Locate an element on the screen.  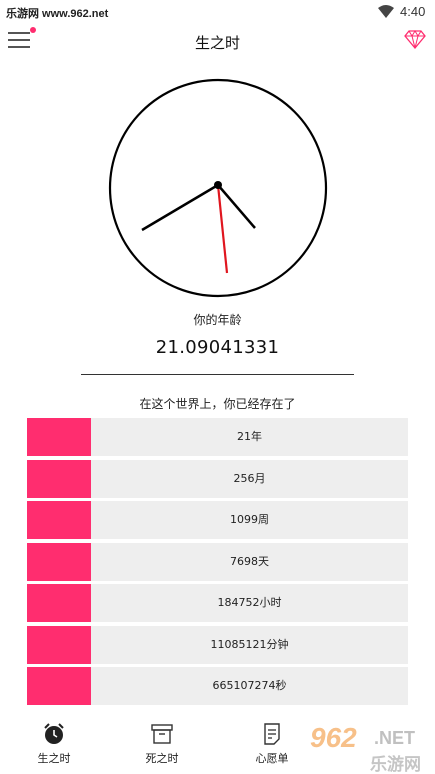
wifi-icon is located at coordinates (386, 11).